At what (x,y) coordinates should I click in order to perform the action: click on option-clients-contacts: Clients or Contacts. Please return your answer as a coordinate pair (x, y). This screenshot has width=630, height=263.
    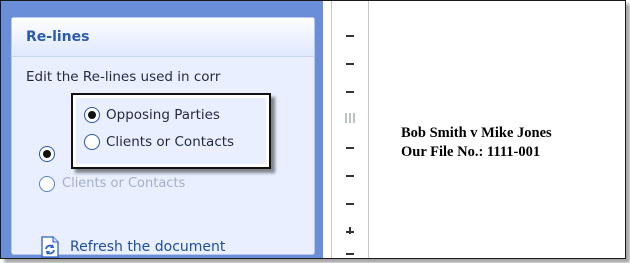
    Looking at the image, I should click on (159, 142).